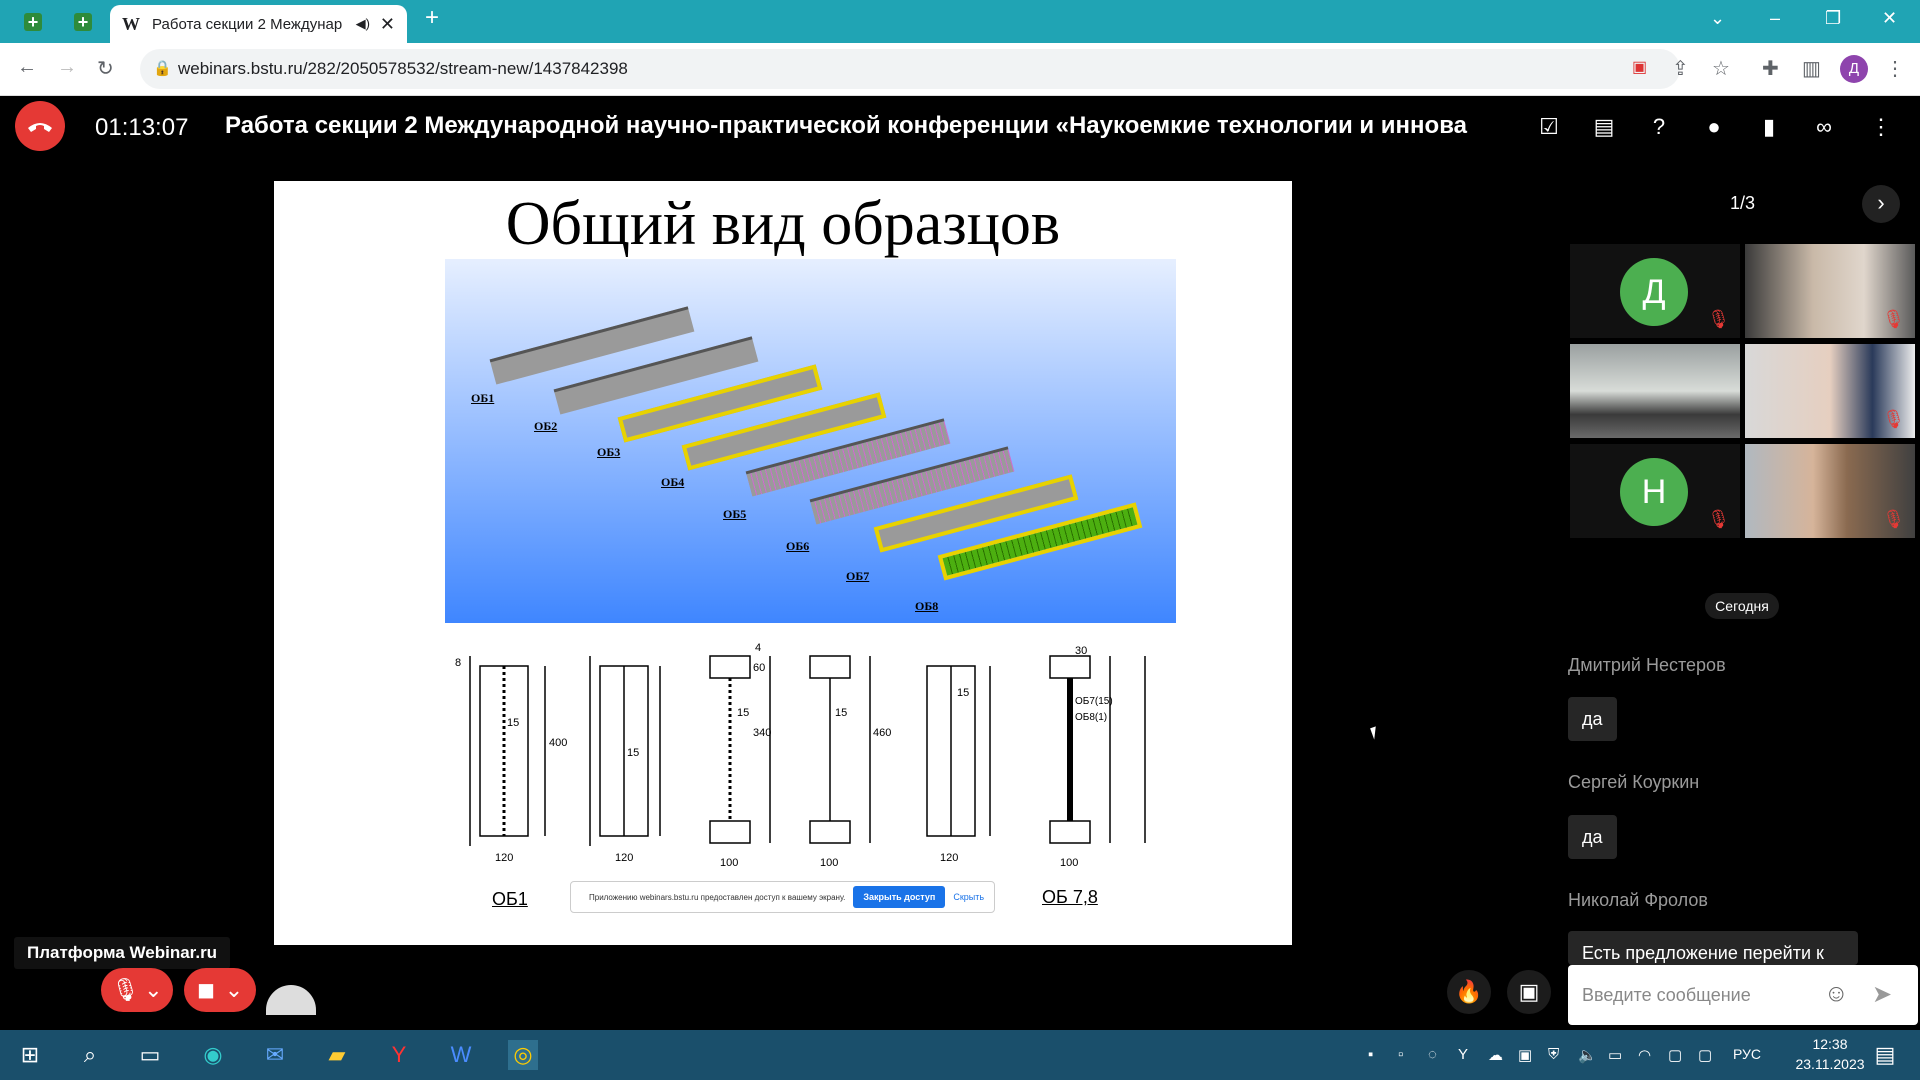  What do you see at coordinates (1644, 1055) in the screenshot?
I see `wifi-icon: ◠` at bounding box center [1644, 1055].